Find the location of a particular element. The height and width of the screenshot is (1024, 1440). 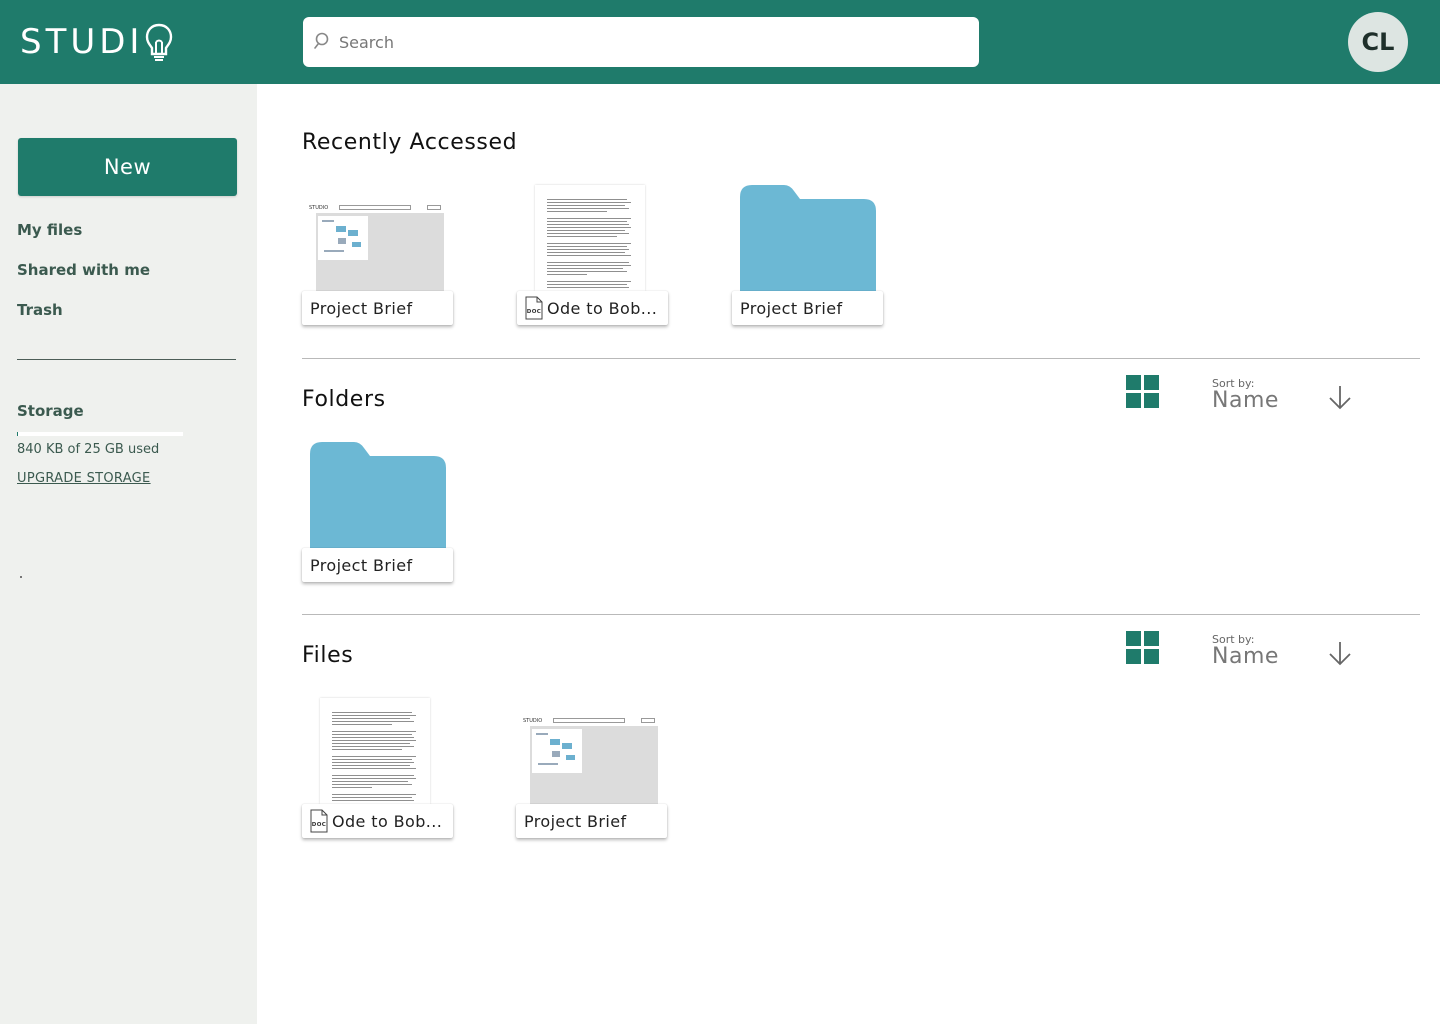

sidebar-divider is located at coordinates (126, 359).